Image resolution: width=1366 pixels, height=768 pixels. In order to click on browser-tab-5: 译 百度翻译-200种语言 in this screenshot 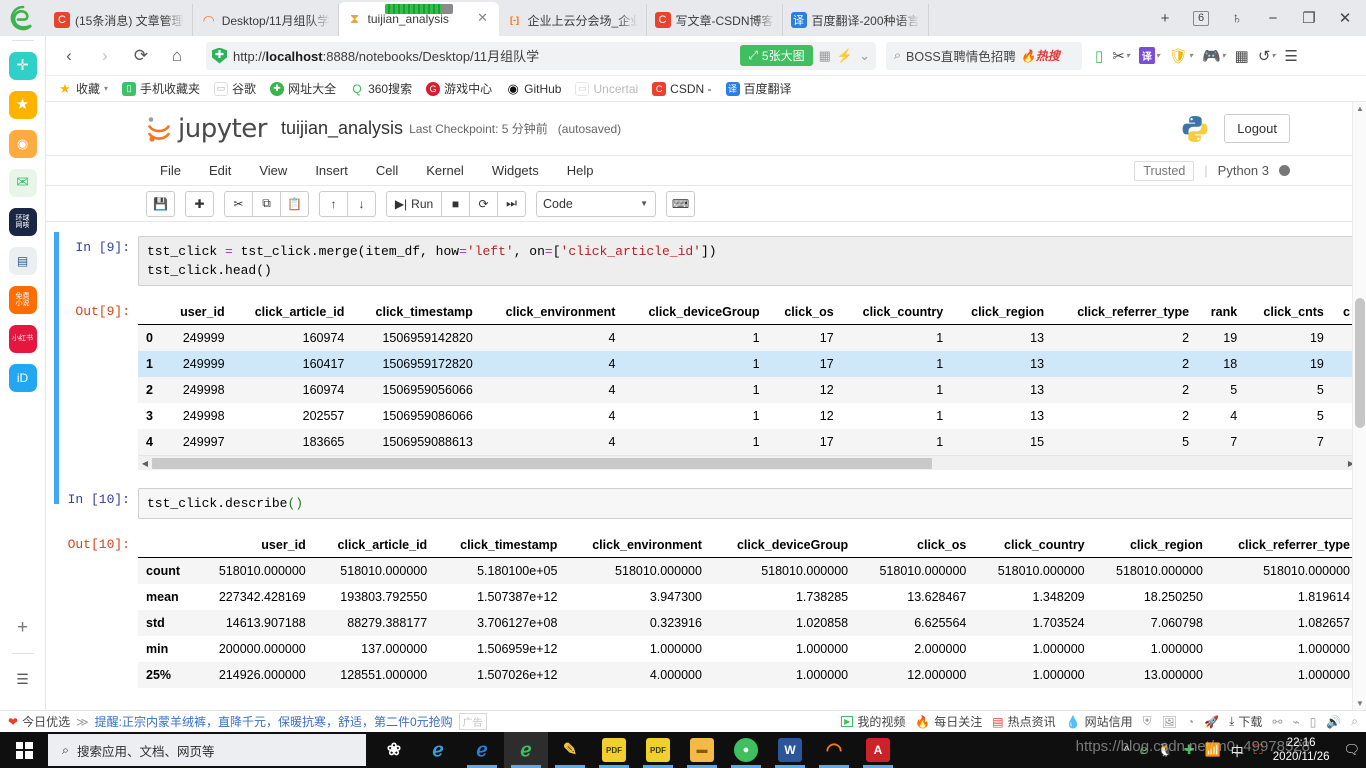, I will do `click(856, 20)`.